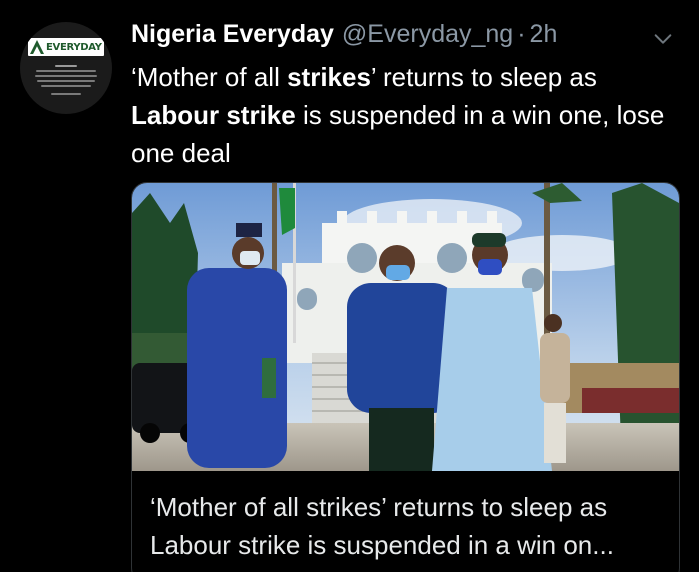  I want to click on tweet-text-bold: strikes, so click(329, 77).